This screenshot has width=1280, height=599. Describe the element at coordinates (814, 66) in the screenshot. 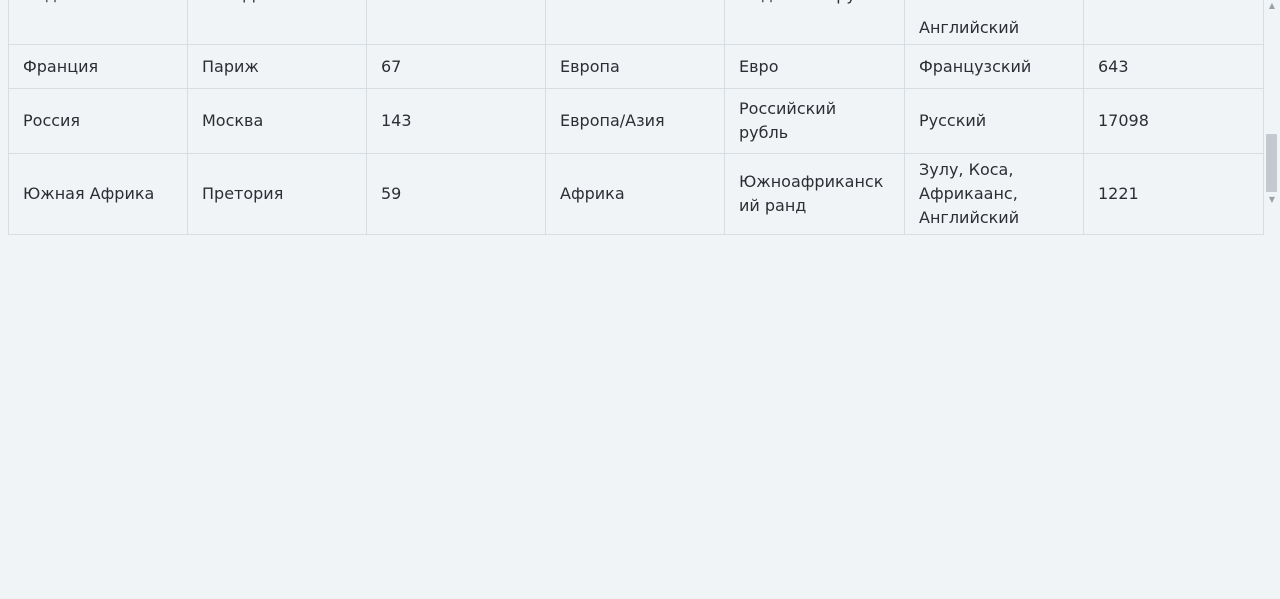

I see `cell-currency: Евро` at that location.